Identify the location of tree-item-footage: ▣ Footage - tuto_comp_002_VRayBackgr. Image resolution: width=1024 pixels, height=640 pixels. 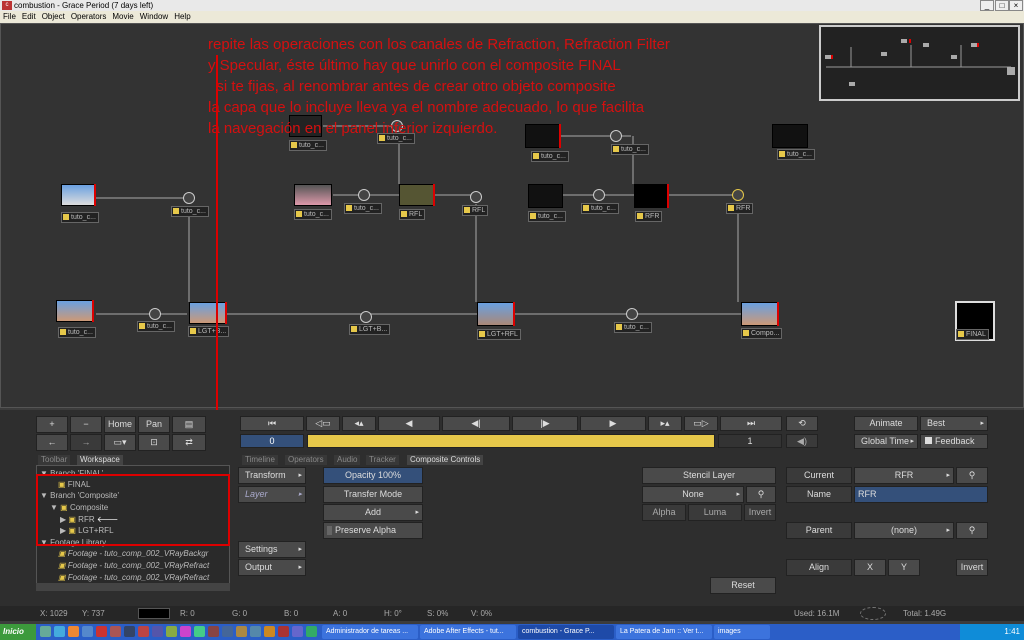
(143, 553).